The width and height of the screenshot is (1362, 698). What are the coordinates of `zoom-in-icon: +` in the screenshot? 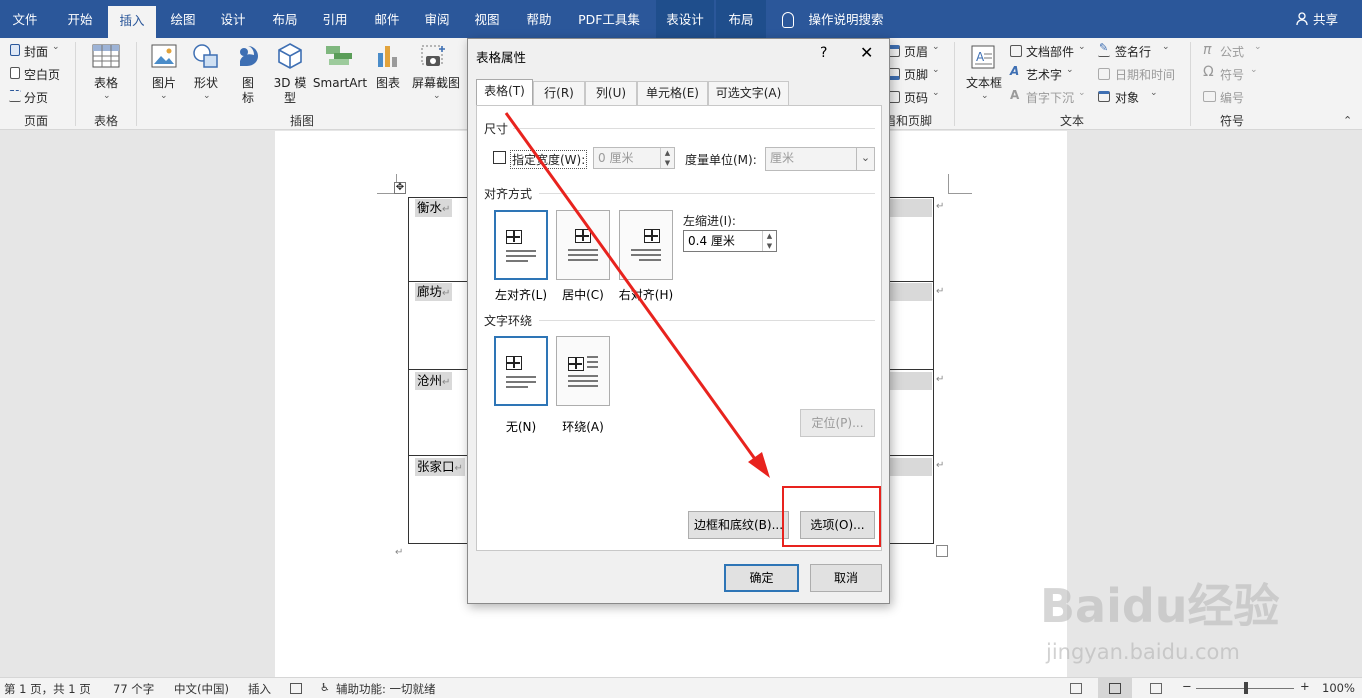 It's located at (1305, 686).